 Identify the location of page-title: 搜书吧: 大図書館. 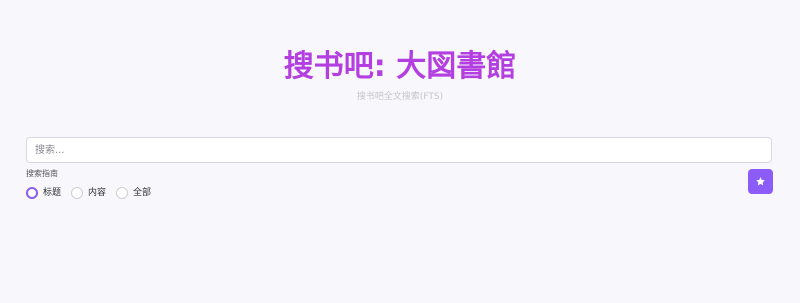
(400, 66).